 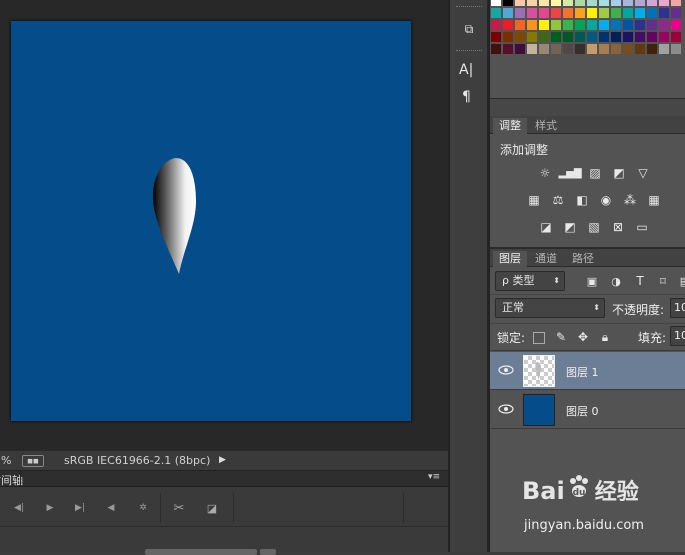 What do you see at coordinates (534, 200) in the screenshot?
I see `hue-saturation-icon: ▦` at bounding box center [534, 200].